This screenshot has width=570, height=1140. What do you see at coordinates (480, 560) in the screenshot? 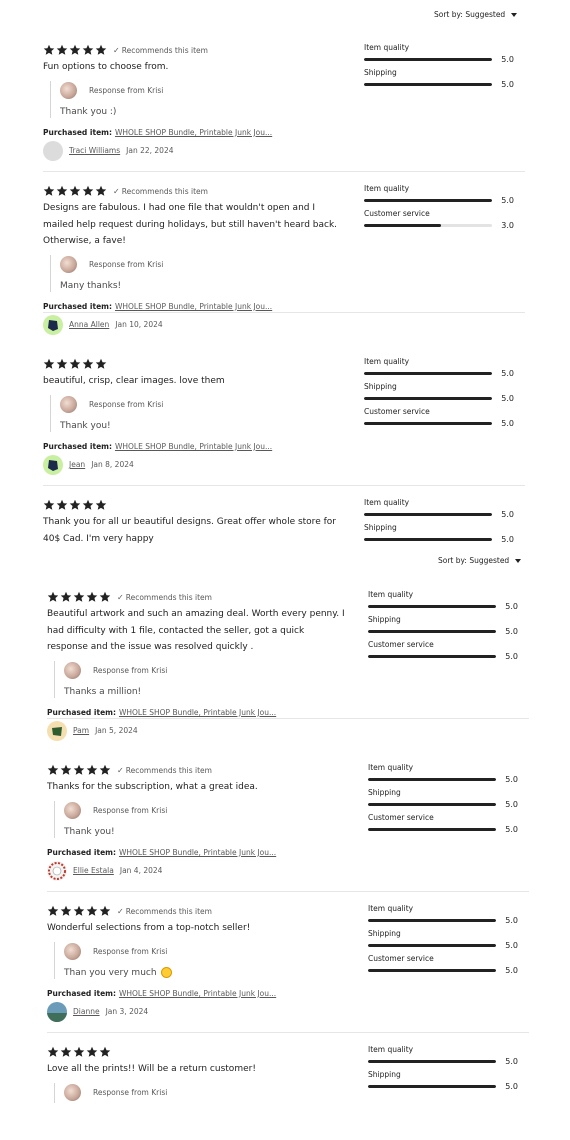
I see `sort-dropdown-mid: Sort by: Suggested` at bounding box center [480, 560].